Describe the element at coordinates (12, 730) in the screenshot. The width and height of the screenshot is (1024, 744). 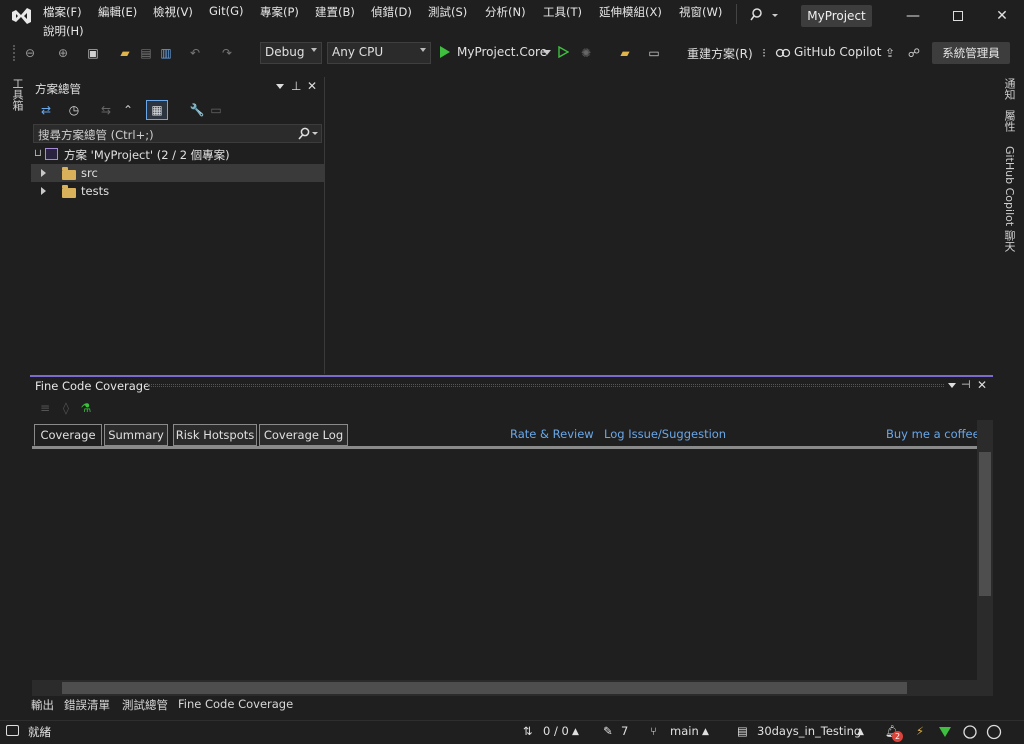
I see `output-status-icon` at that location.